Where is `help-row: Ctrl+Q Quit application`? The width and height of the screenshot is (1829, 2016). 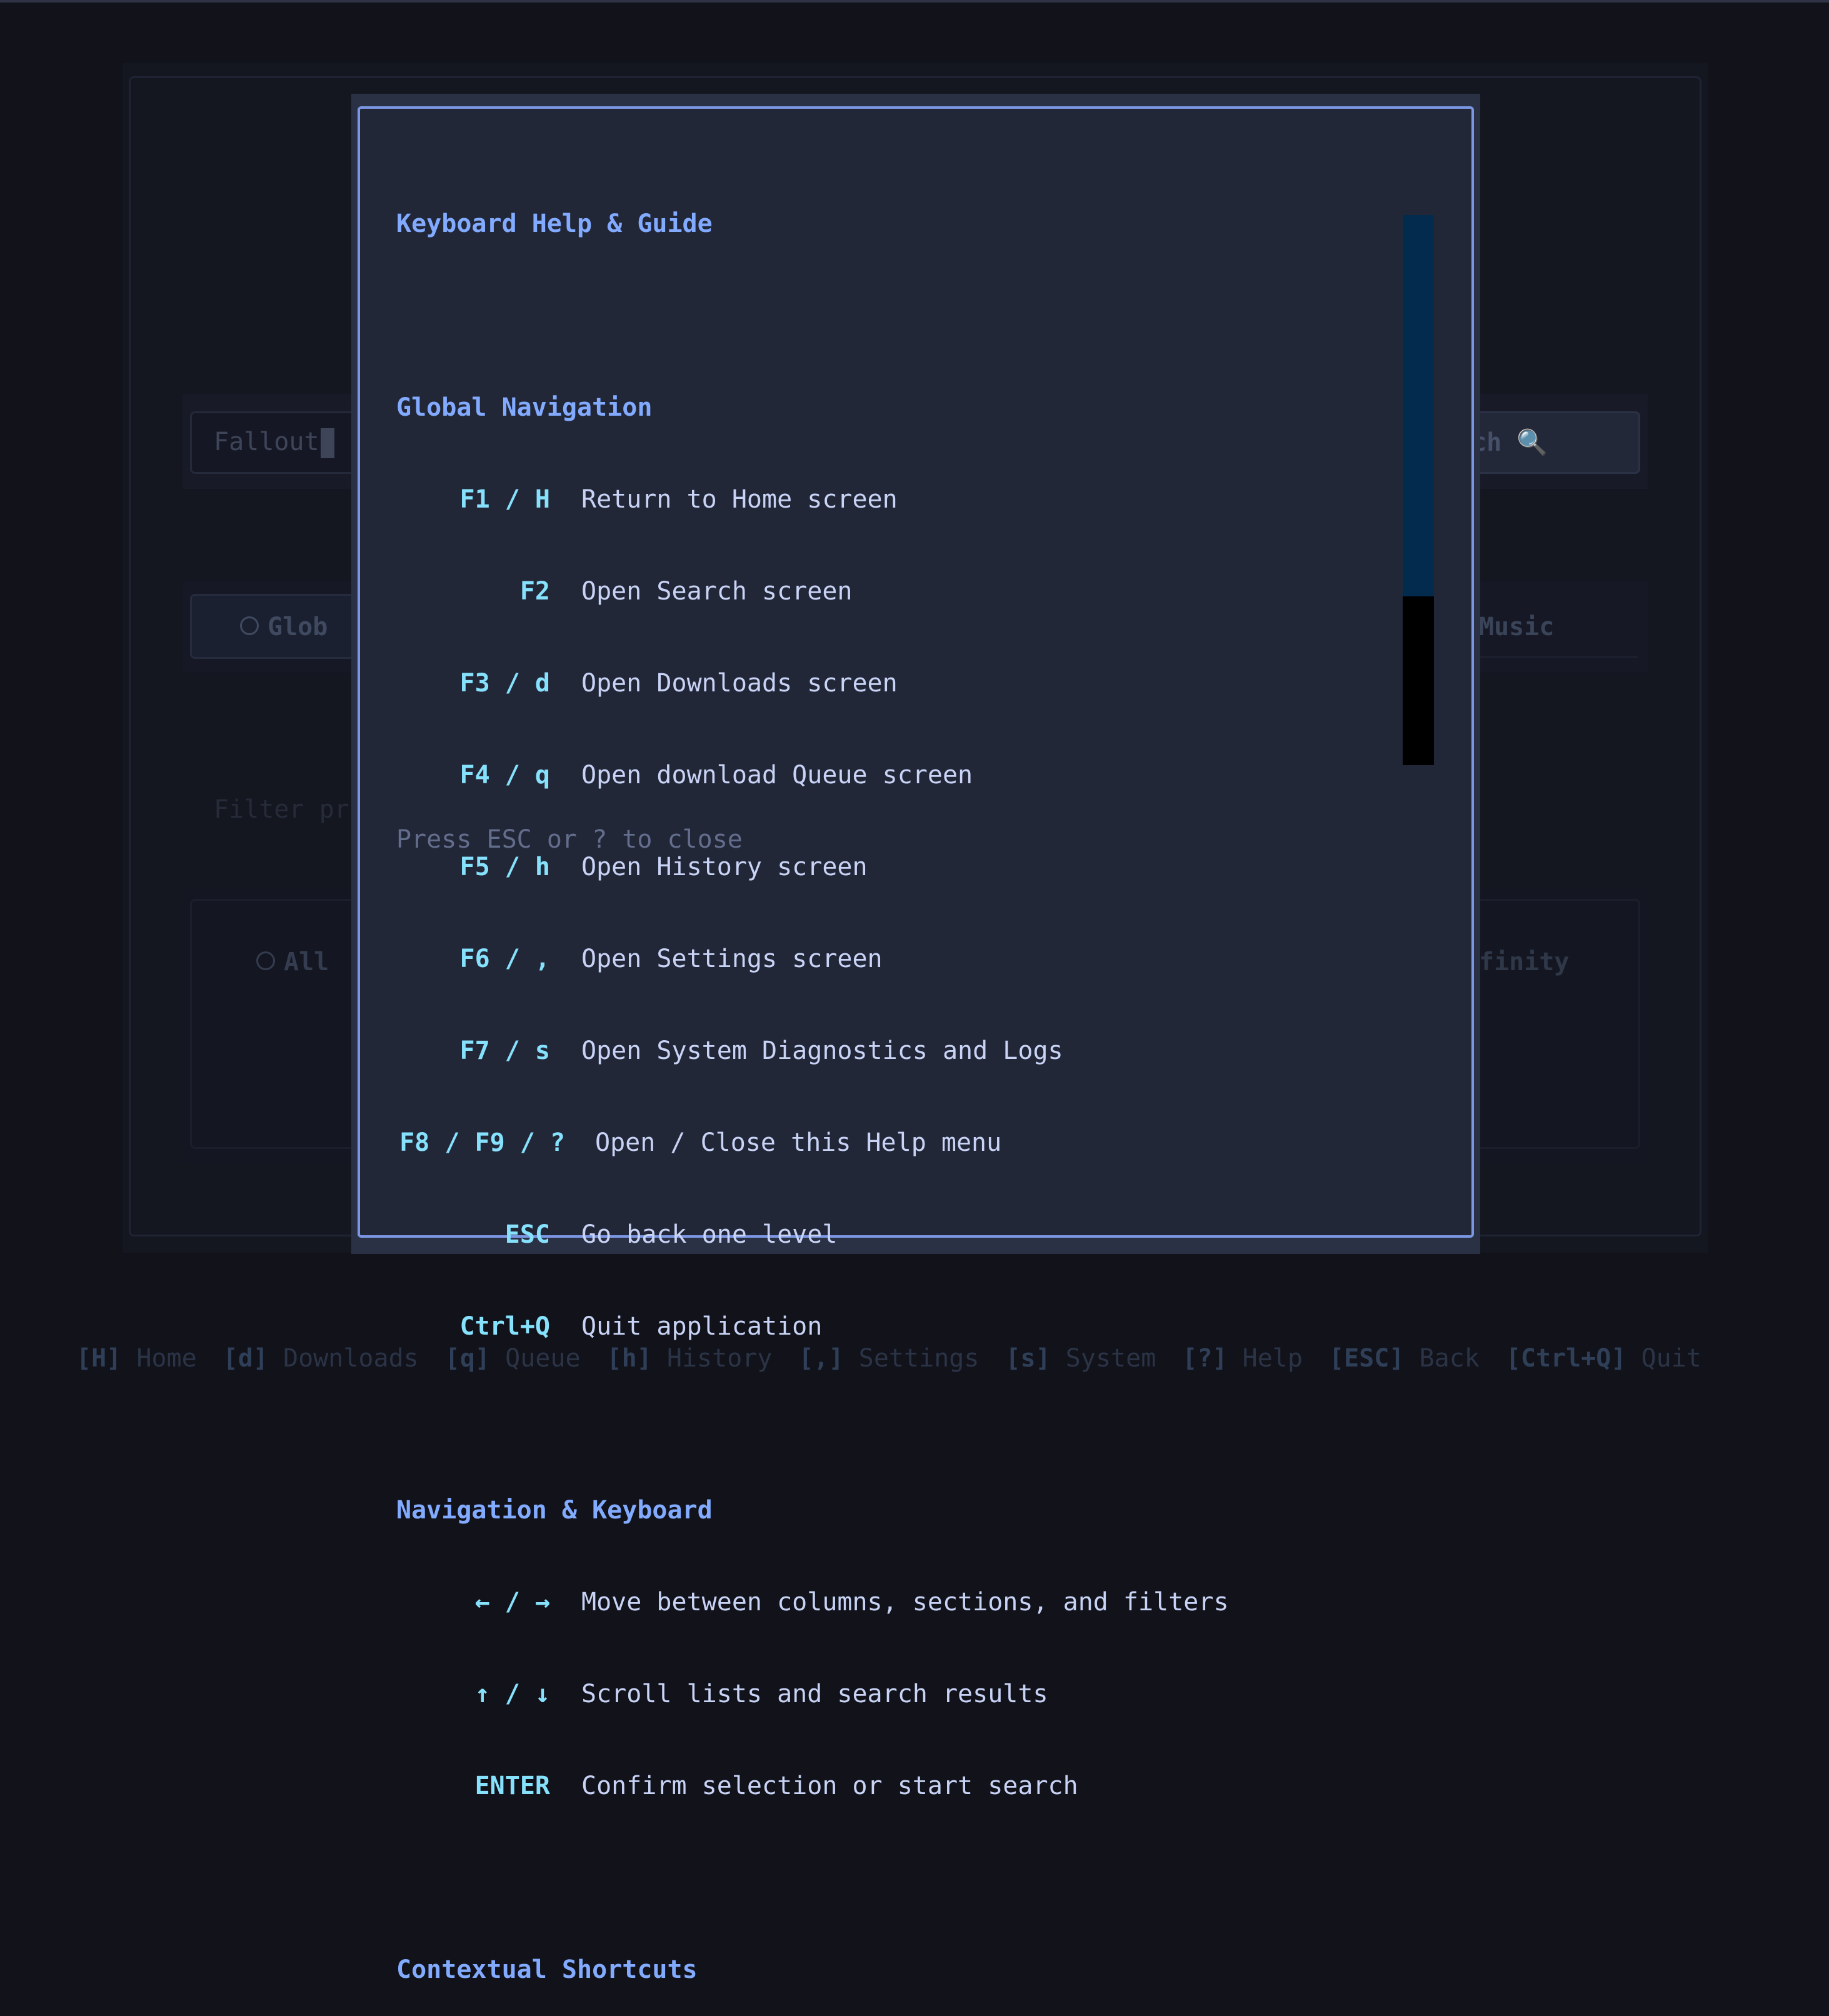
help-row: Ctrl+Q Quit application is located at coordinates (641, 1326).